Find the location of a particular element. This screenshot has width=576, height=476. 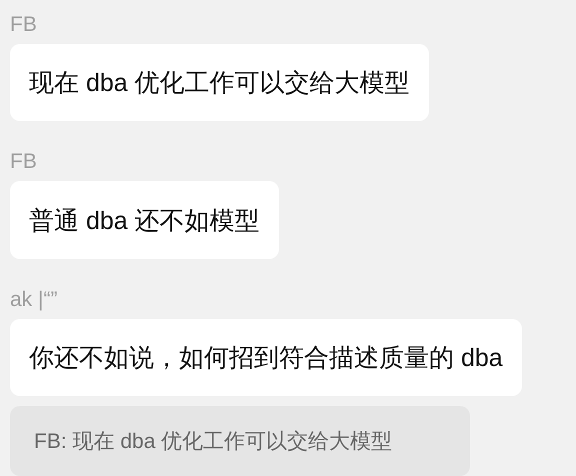

message-bubble: 普通 dba 还不如模型 is located at coordinates (144, 220).